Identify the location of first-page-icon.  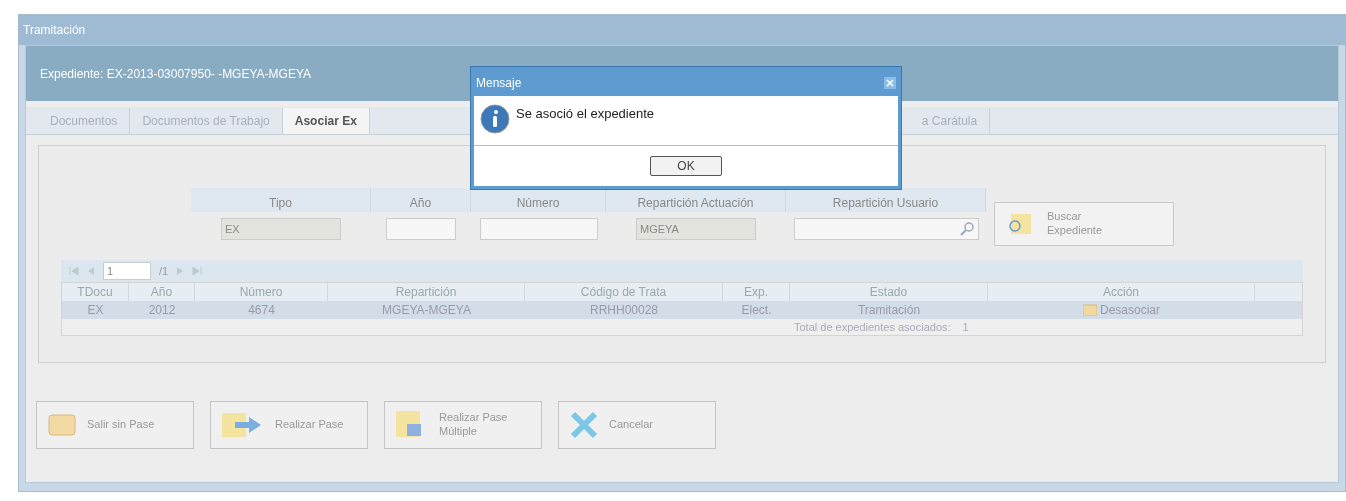
(74, 271).